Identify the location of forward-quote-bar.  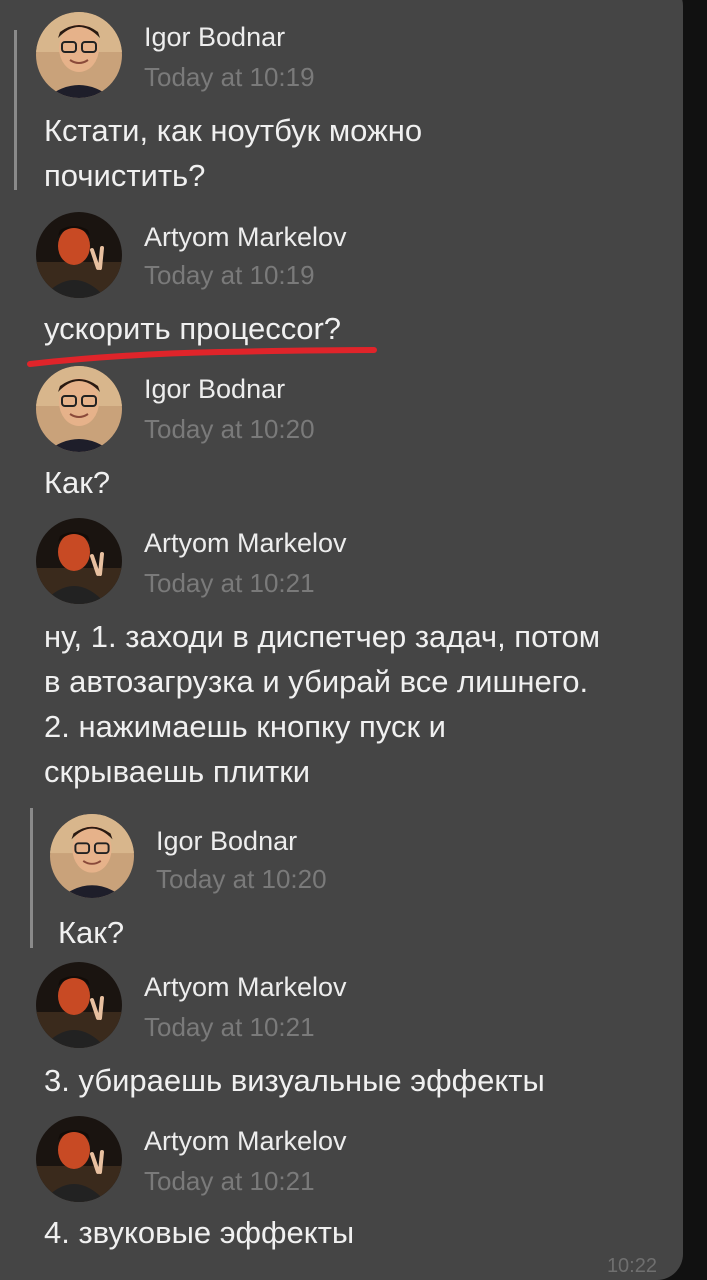
(15, 110).